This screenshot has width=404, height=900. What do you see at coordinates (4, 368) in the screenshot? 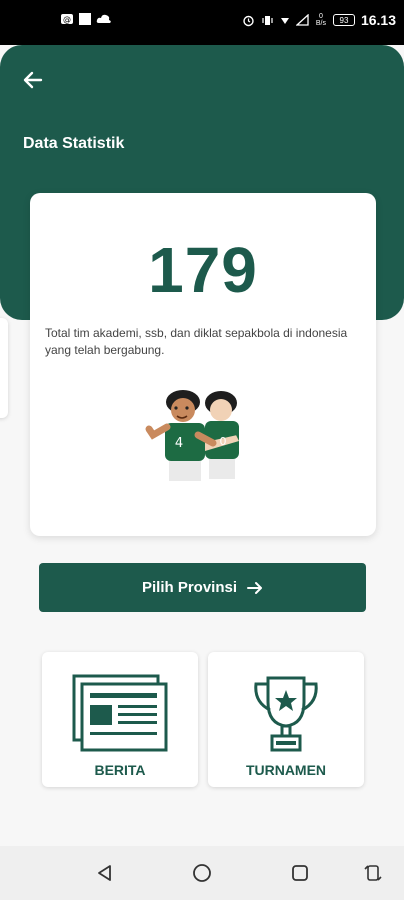
I see `previous-card-peek` at bounding box center [4, 368].